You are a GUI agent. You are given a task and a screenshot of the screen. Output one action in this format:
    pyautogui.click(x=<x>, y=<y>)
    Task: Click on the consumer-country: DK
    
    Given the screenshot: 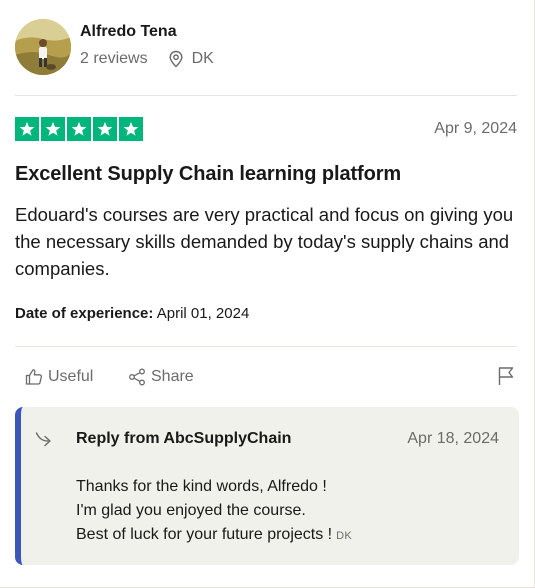 What is the action you would take?
    pyautogui.click(x=202, y=58)
    